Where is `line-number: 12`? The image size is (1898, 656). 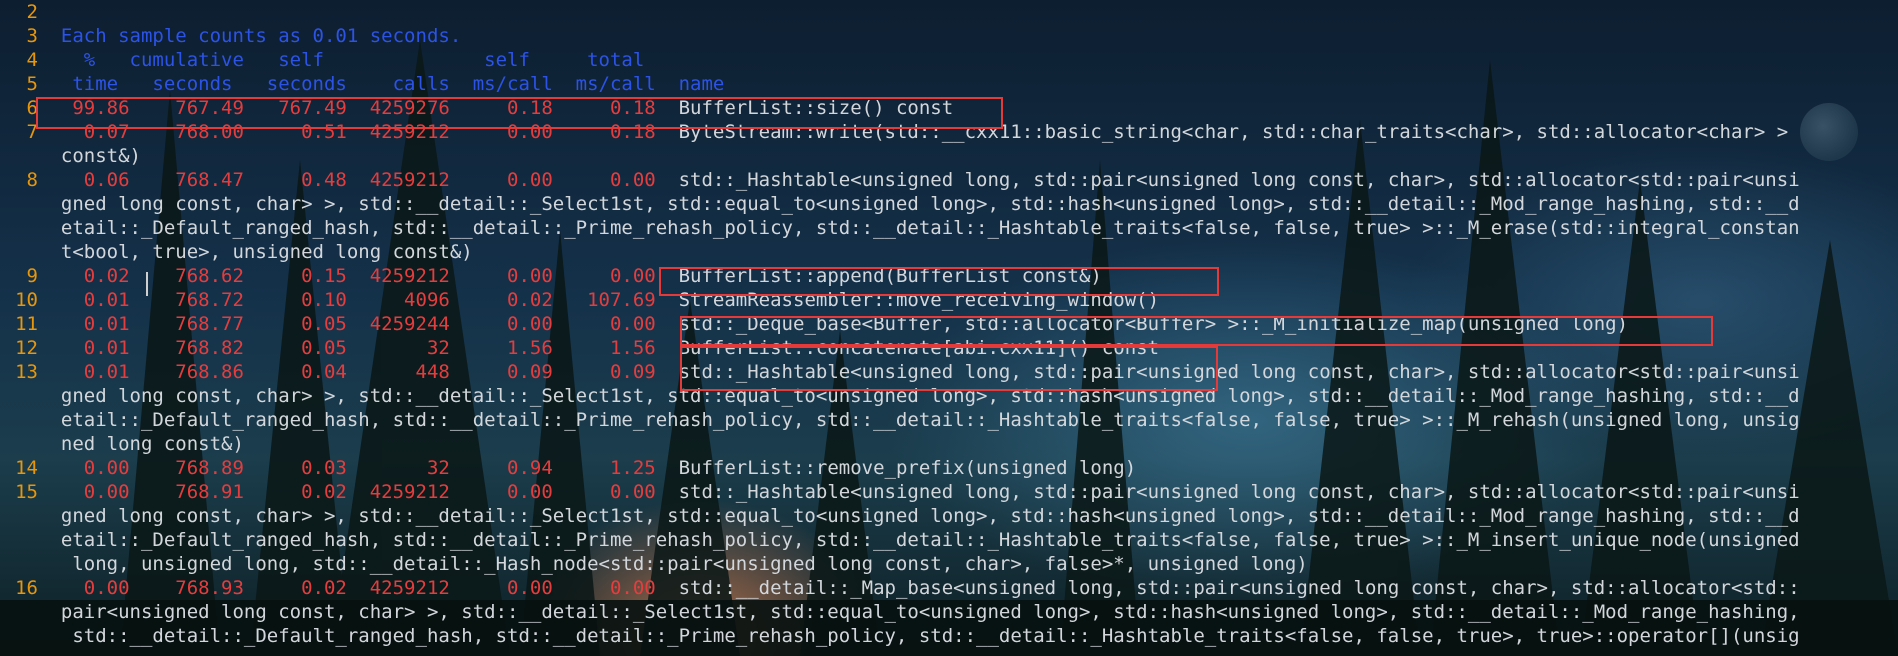 line-number: 12 is located at coordinates (26, 348).